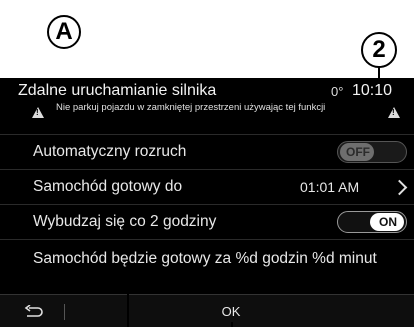 This screenshot has height=327, width=414. Describe the element at coordinates (330, 187) in the screenshot. I see `ready-time-value: 01:01 AM` at that location.